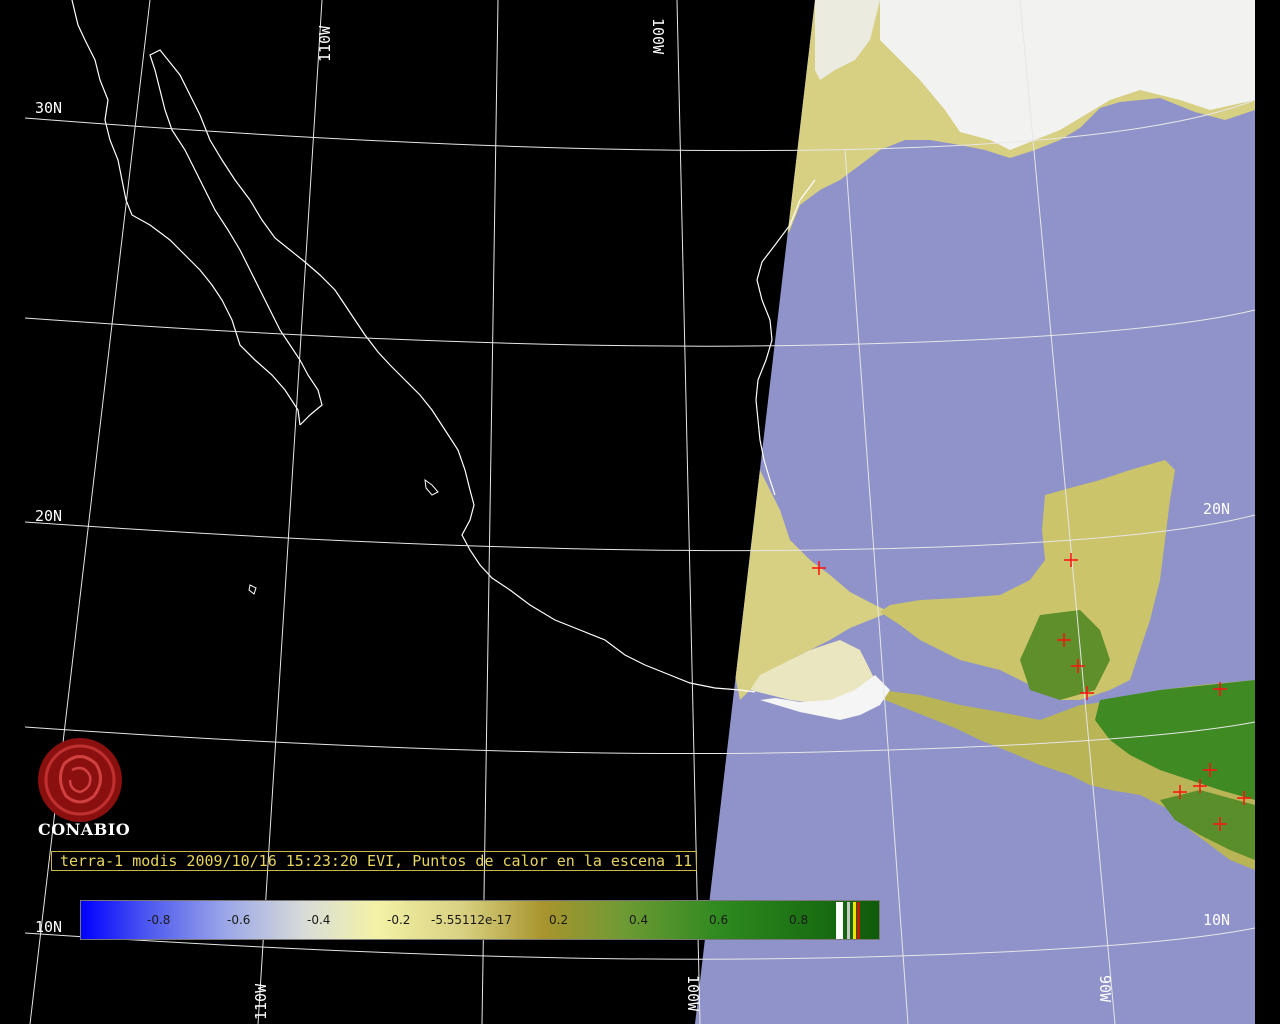 This screenshot has width=1280, height=1024. Describe the element at coordinates (80, 780) in the screenshot. I see `conabio-logo-icon` at that location.